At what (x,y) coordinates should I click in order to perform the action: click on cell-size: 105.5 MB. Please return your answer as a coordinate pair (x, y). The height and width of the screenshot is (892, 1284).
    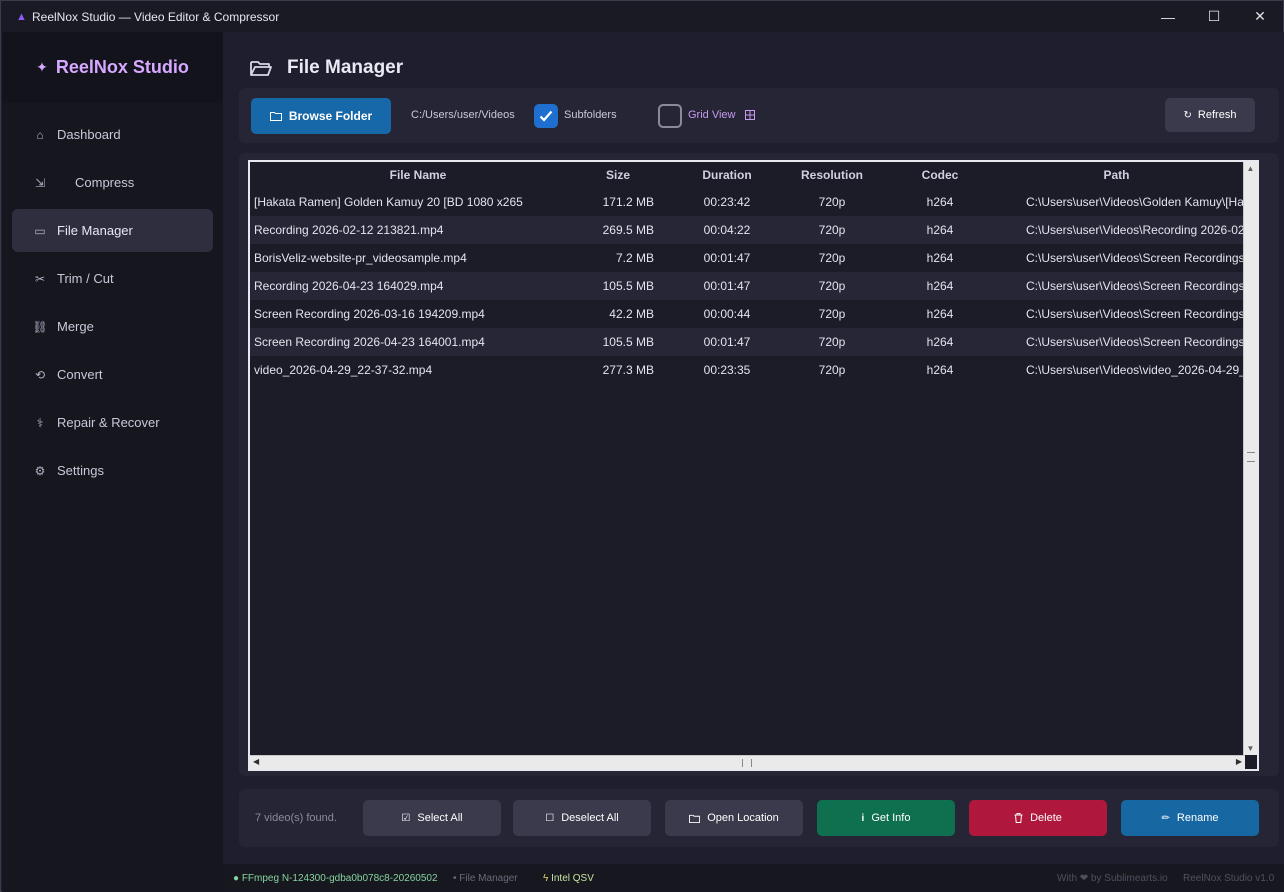
    Looking at the image, I should click on (628, 342).